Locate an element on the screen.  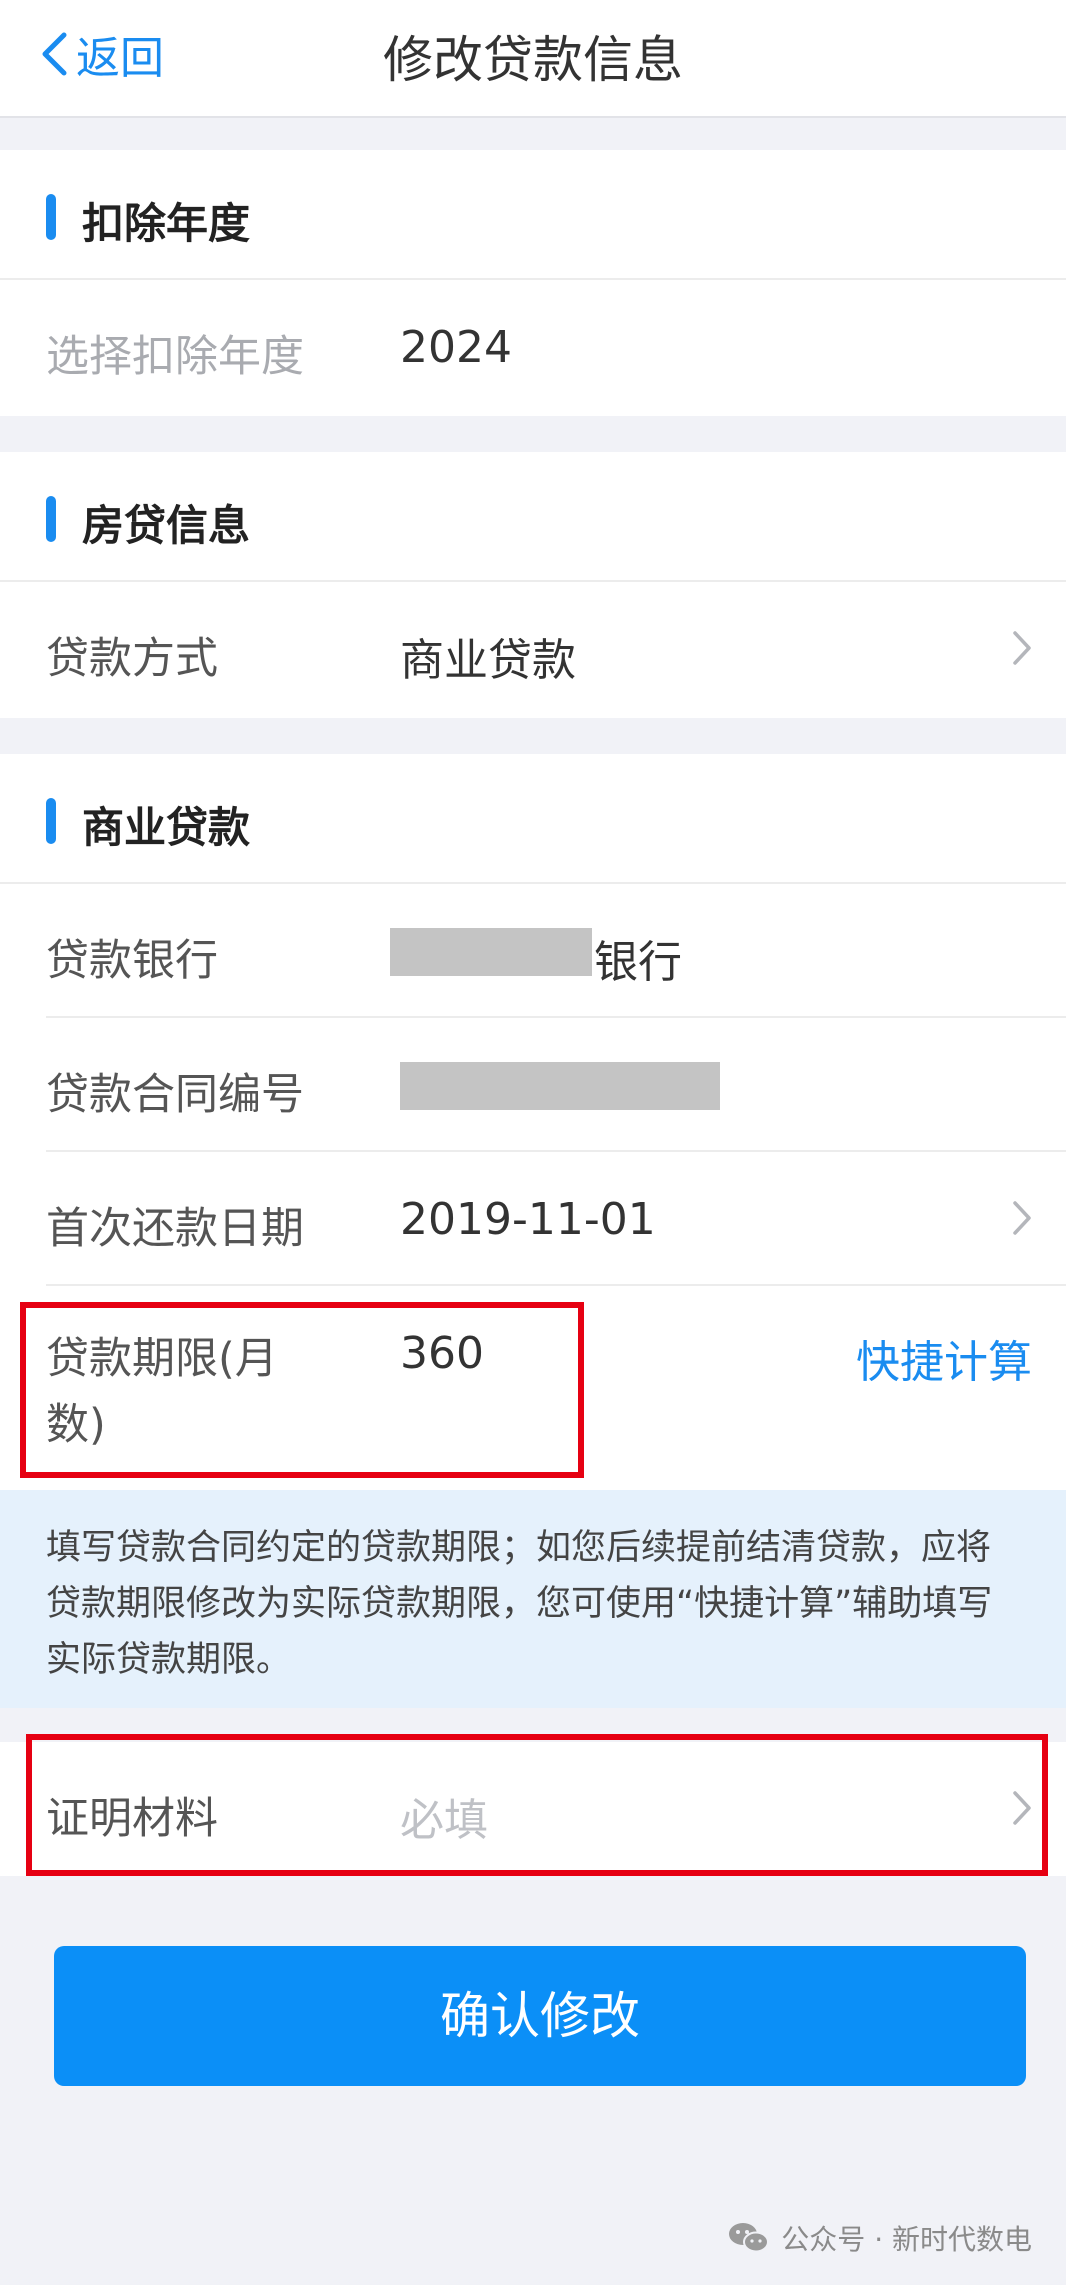
navigation-bar: 返回 修改贷款信息 is located at coordinates (533, 59).